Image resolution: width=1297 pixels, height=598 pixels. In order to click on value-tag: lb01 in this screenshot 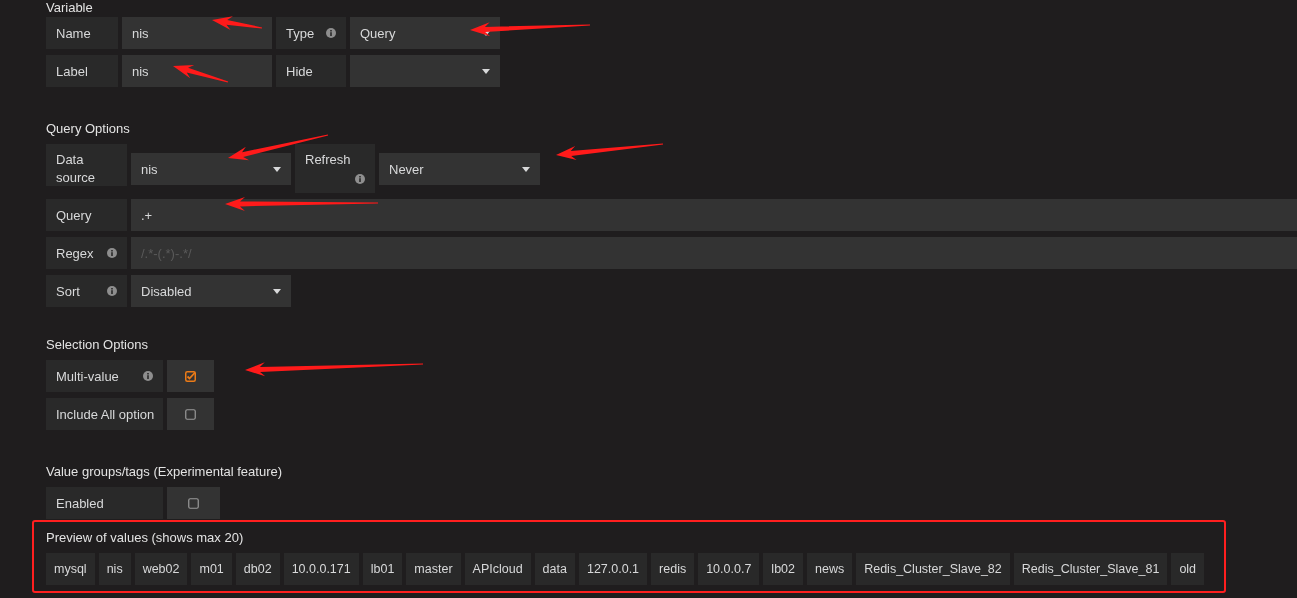, I will do `click(382, 569)`.